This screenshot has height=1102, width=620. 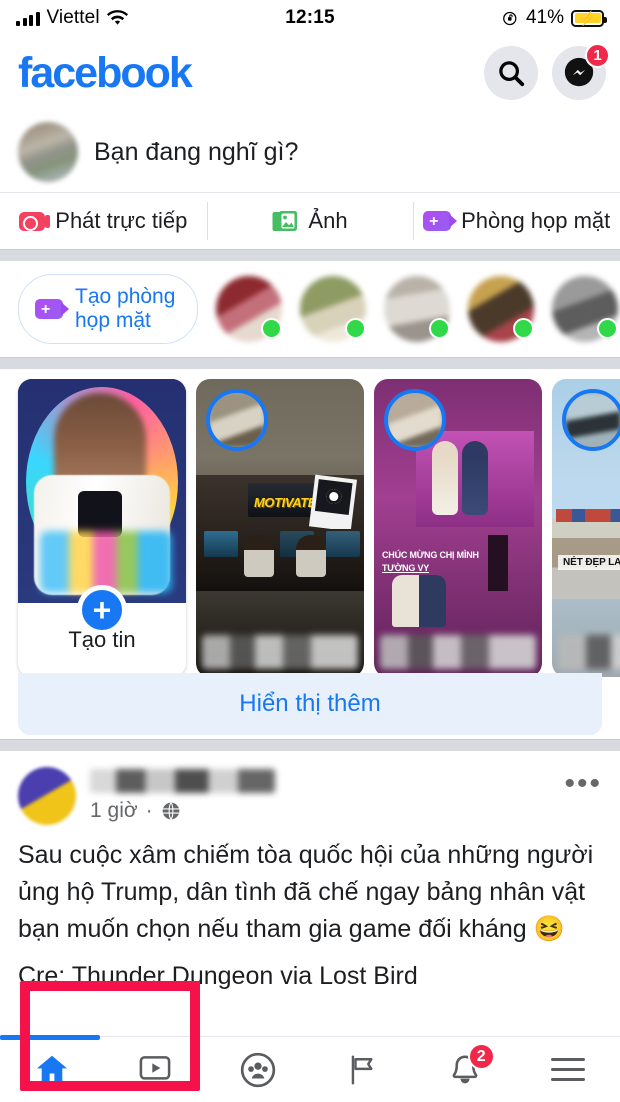 I want to click on story-3-author-avatar, so click(x=415, y=420).